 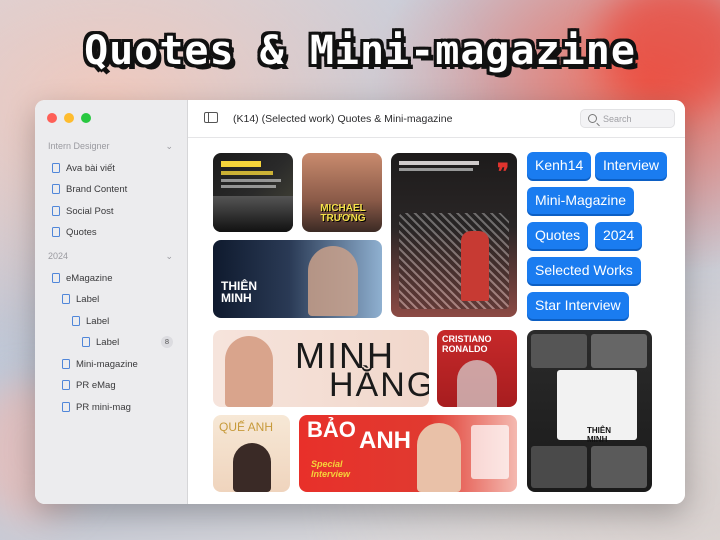 I want to click on tag-selected-works: Selected Works, so click(x=584, y=270).